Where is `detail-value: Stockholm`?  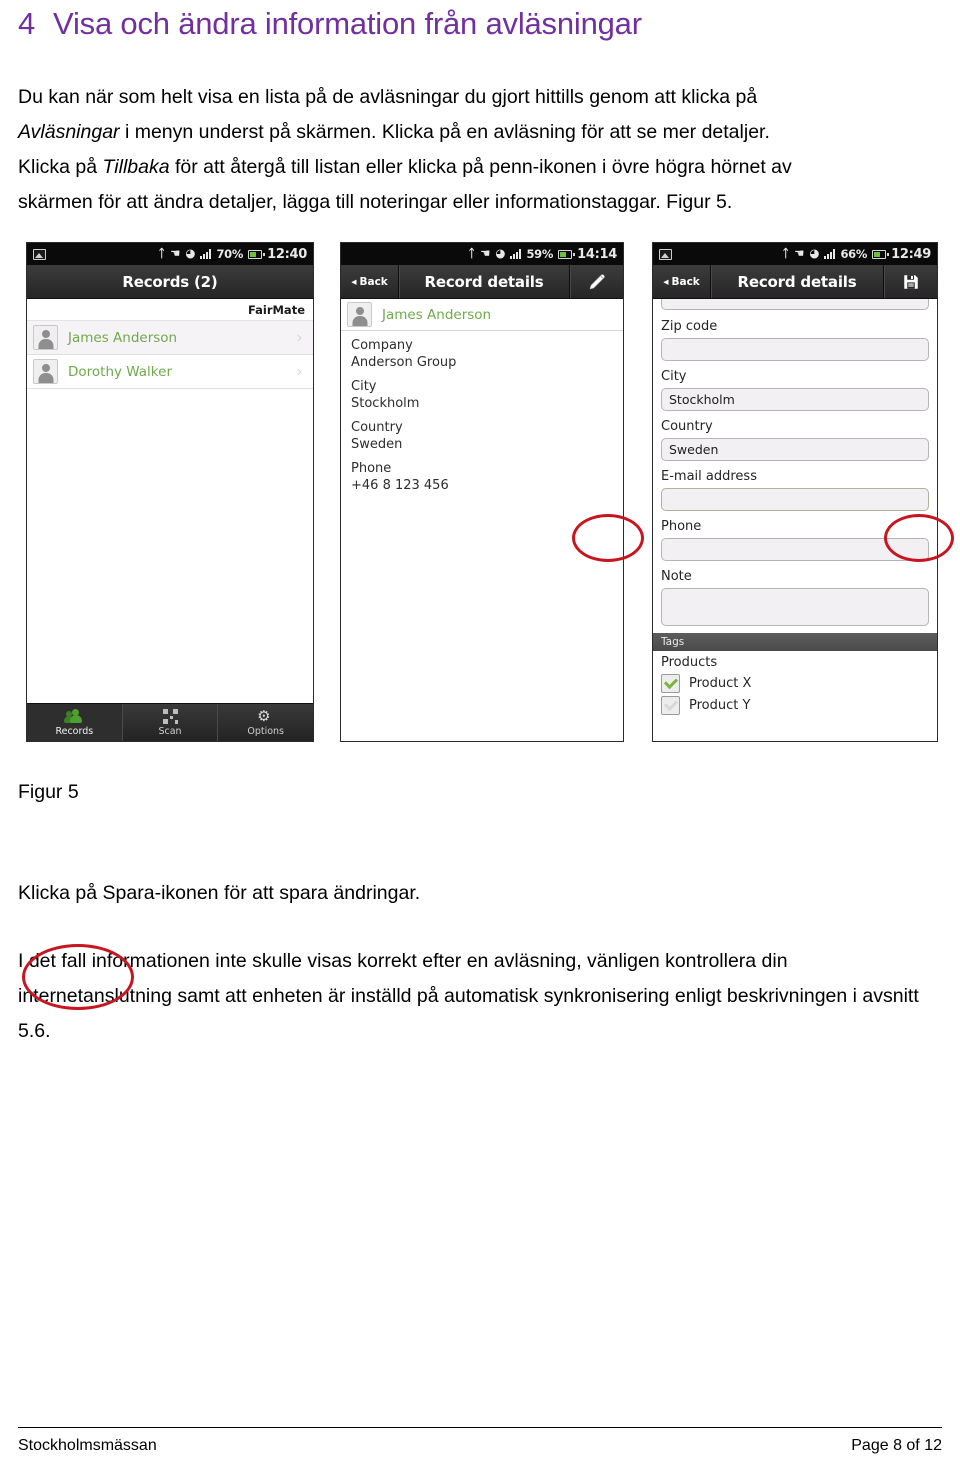 detail-value: Stockholm is located at coordinates (385, 403).